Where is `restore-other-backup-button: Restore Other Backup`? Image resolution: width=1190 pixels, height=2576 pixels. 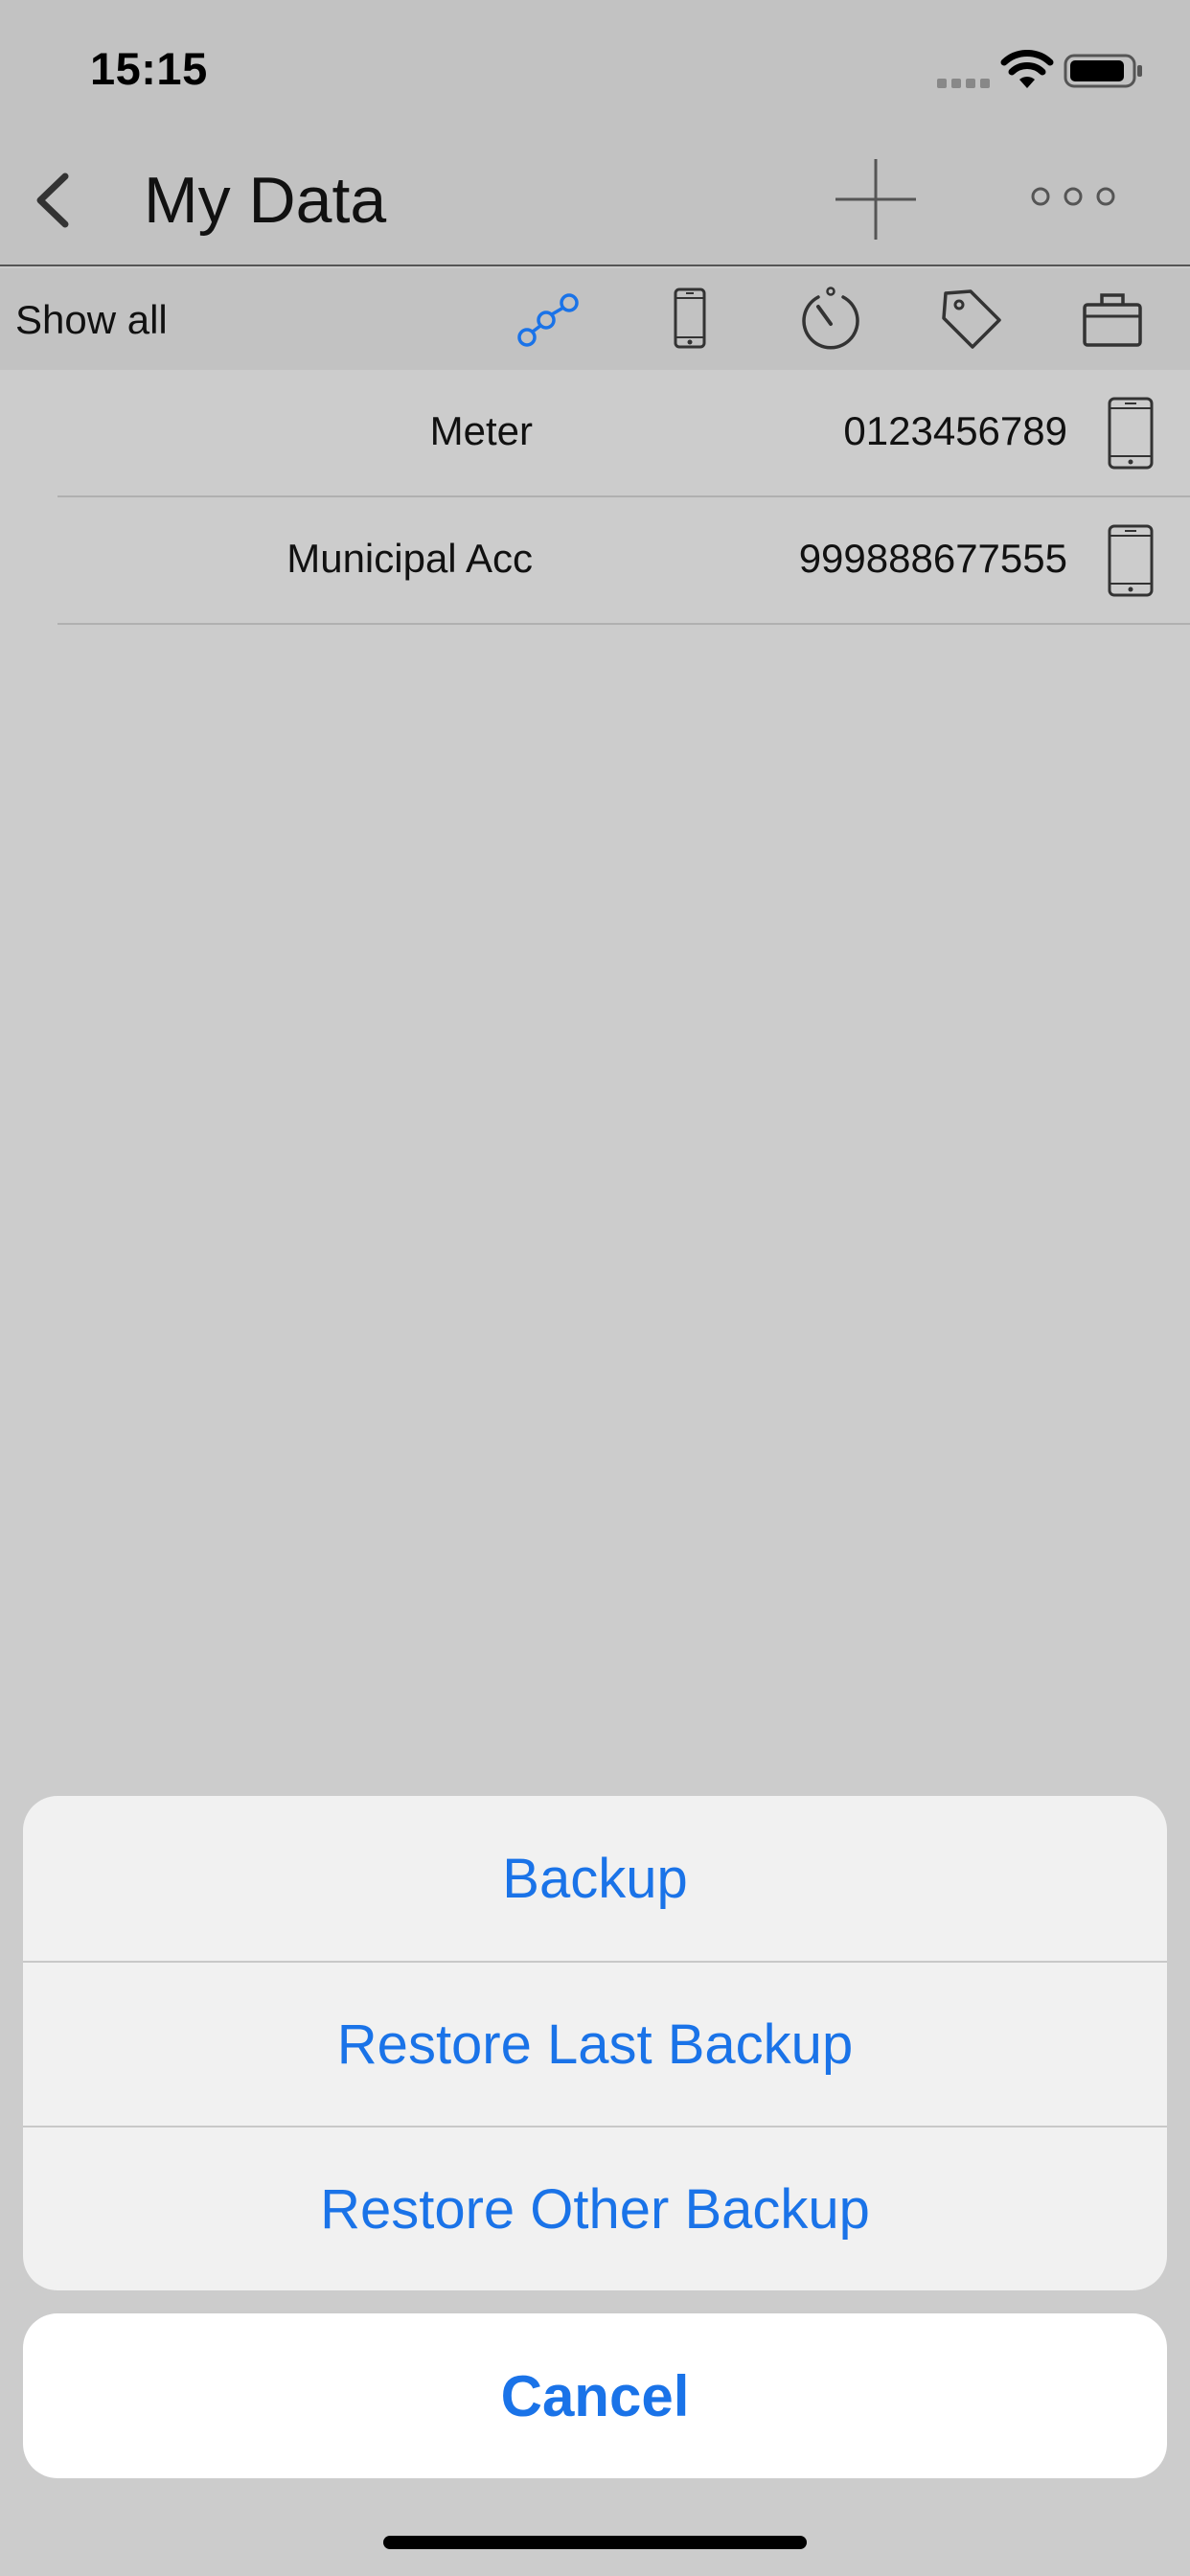
restore-other-backup-button: Restore Other Backup is located at coordinates (595, 2208).